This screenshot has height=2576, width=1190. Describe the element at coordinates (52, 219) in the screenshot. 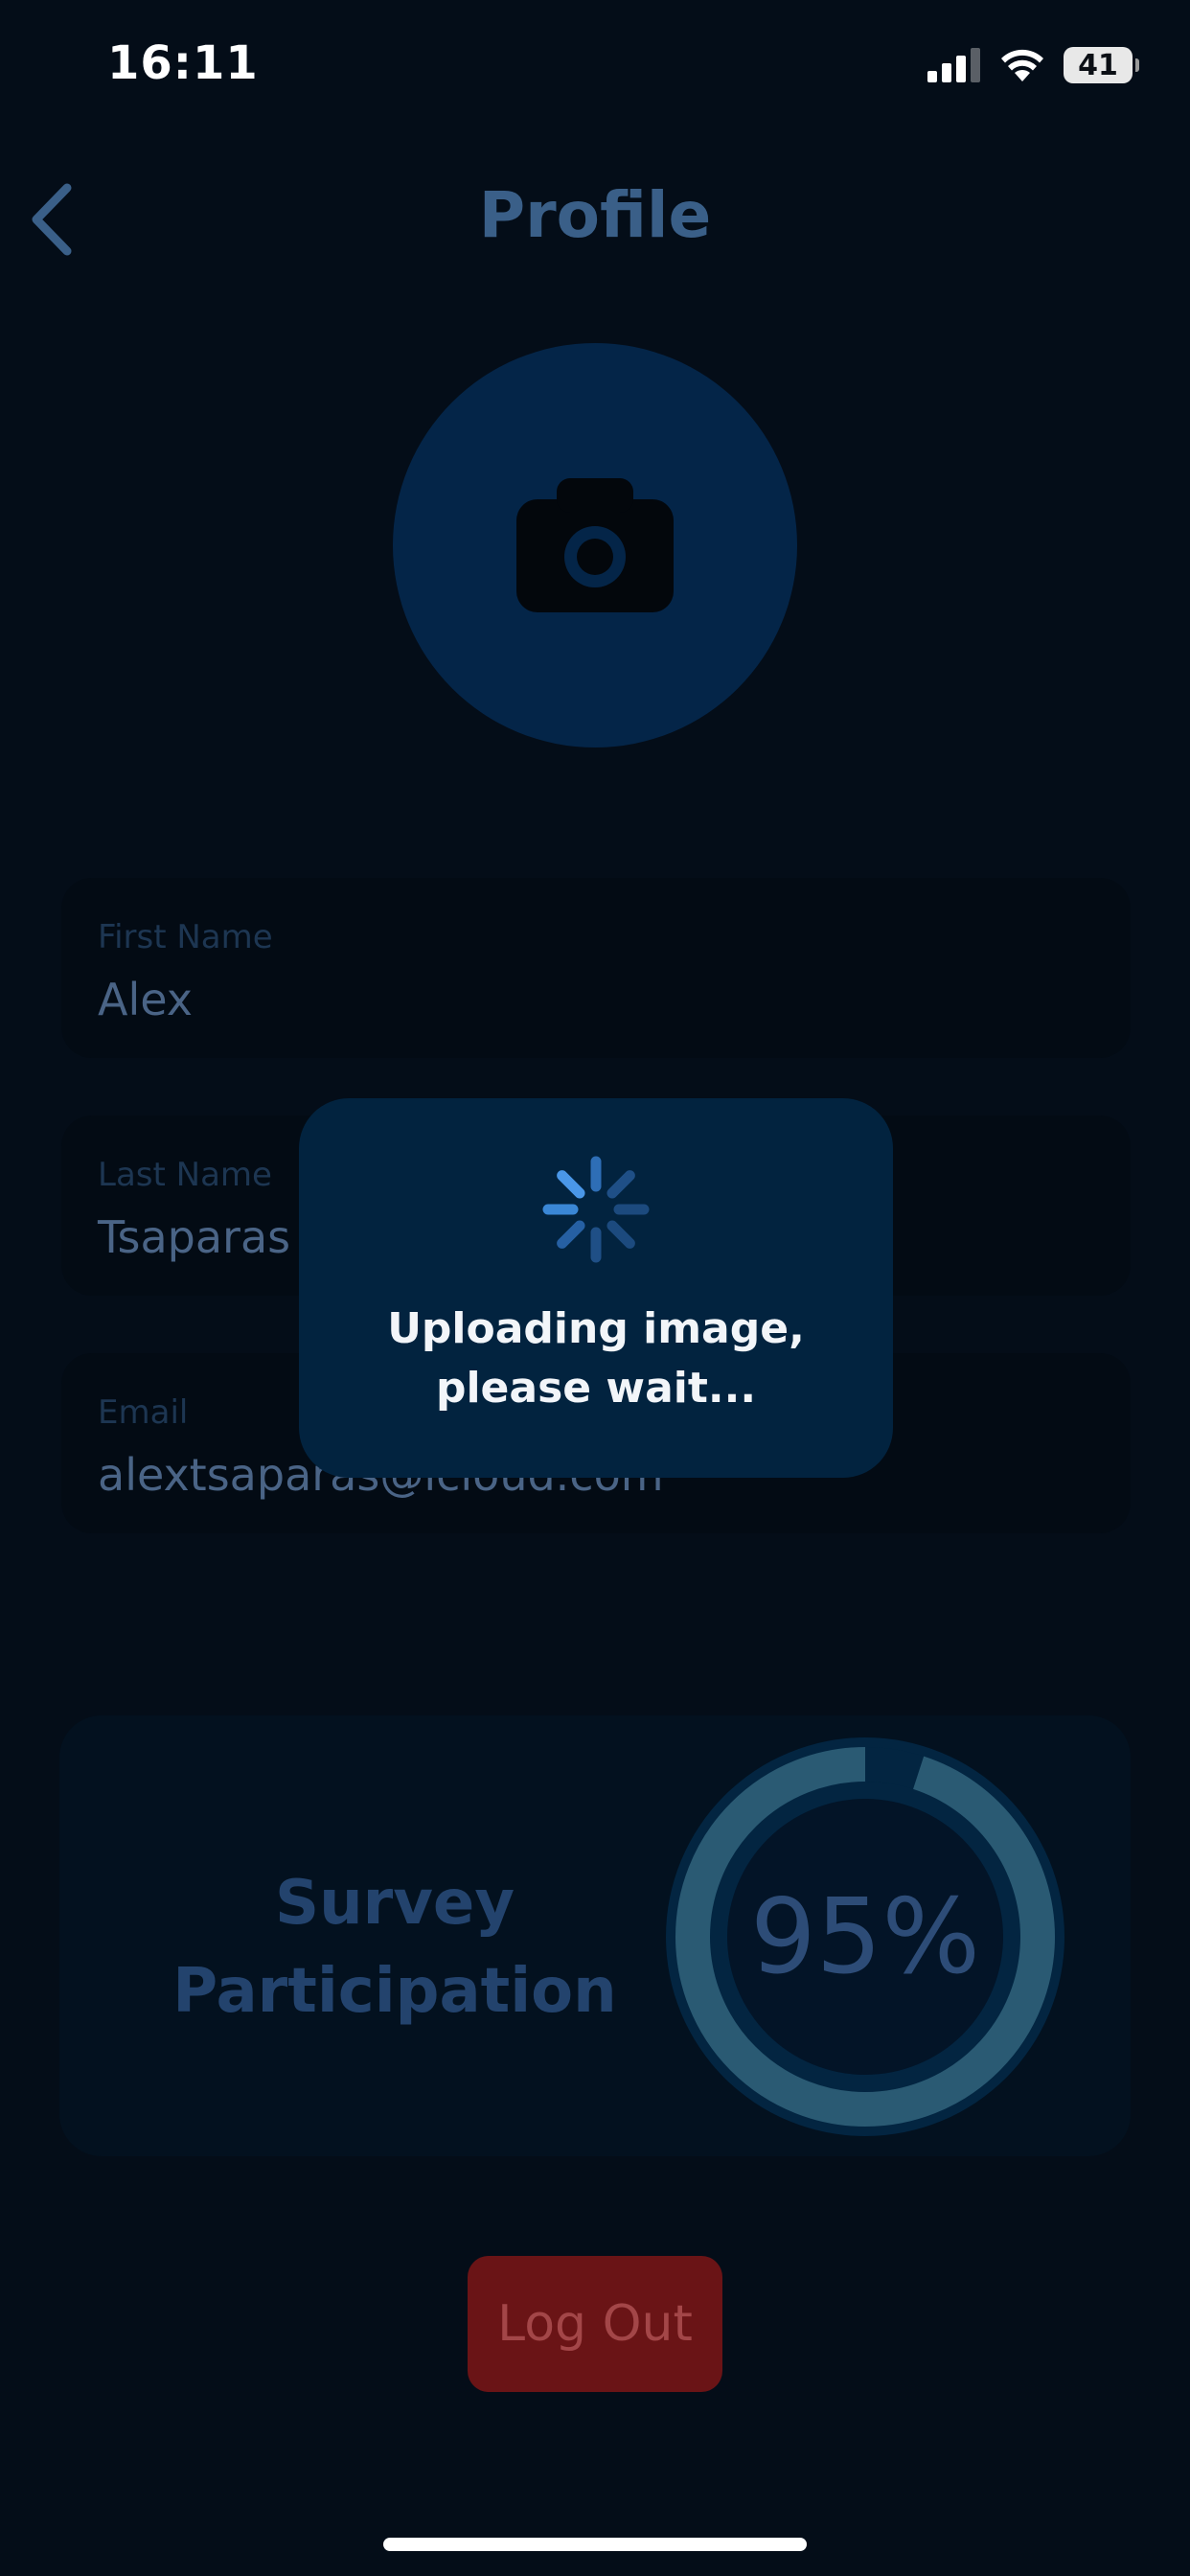

I see `chevron-left-icon` at that location.